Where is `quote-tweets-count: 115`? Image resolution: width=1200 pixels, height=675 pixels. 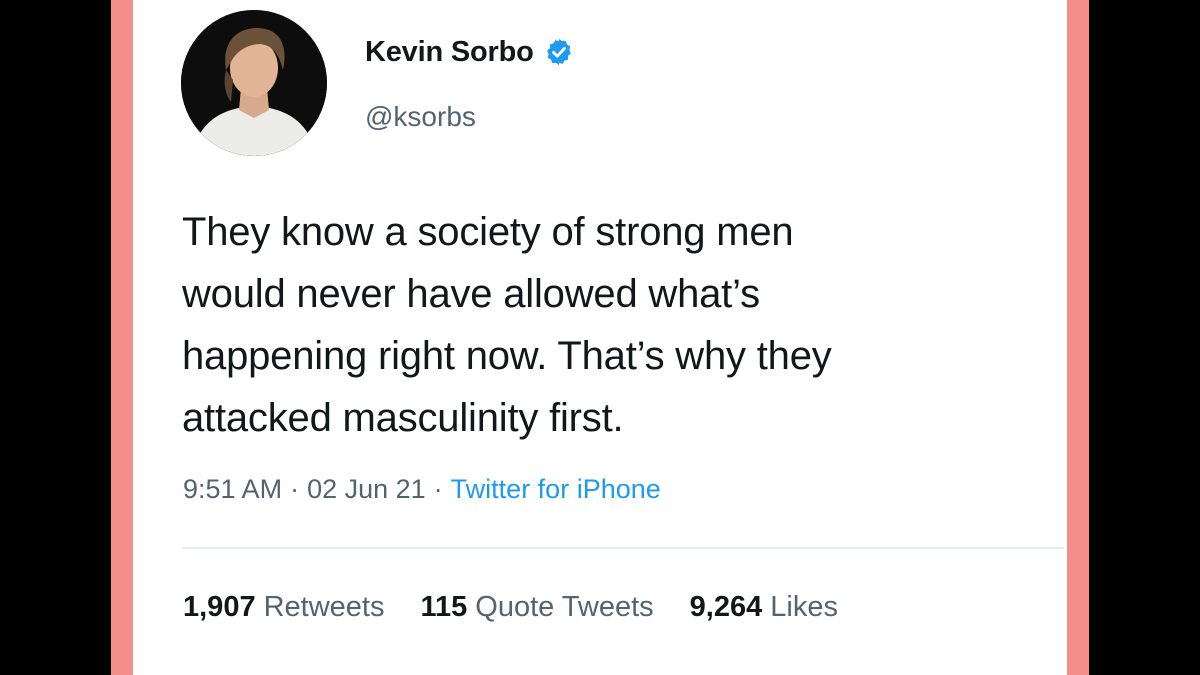
quote-tweets-count: 115 is located at coordinates (444, 607).